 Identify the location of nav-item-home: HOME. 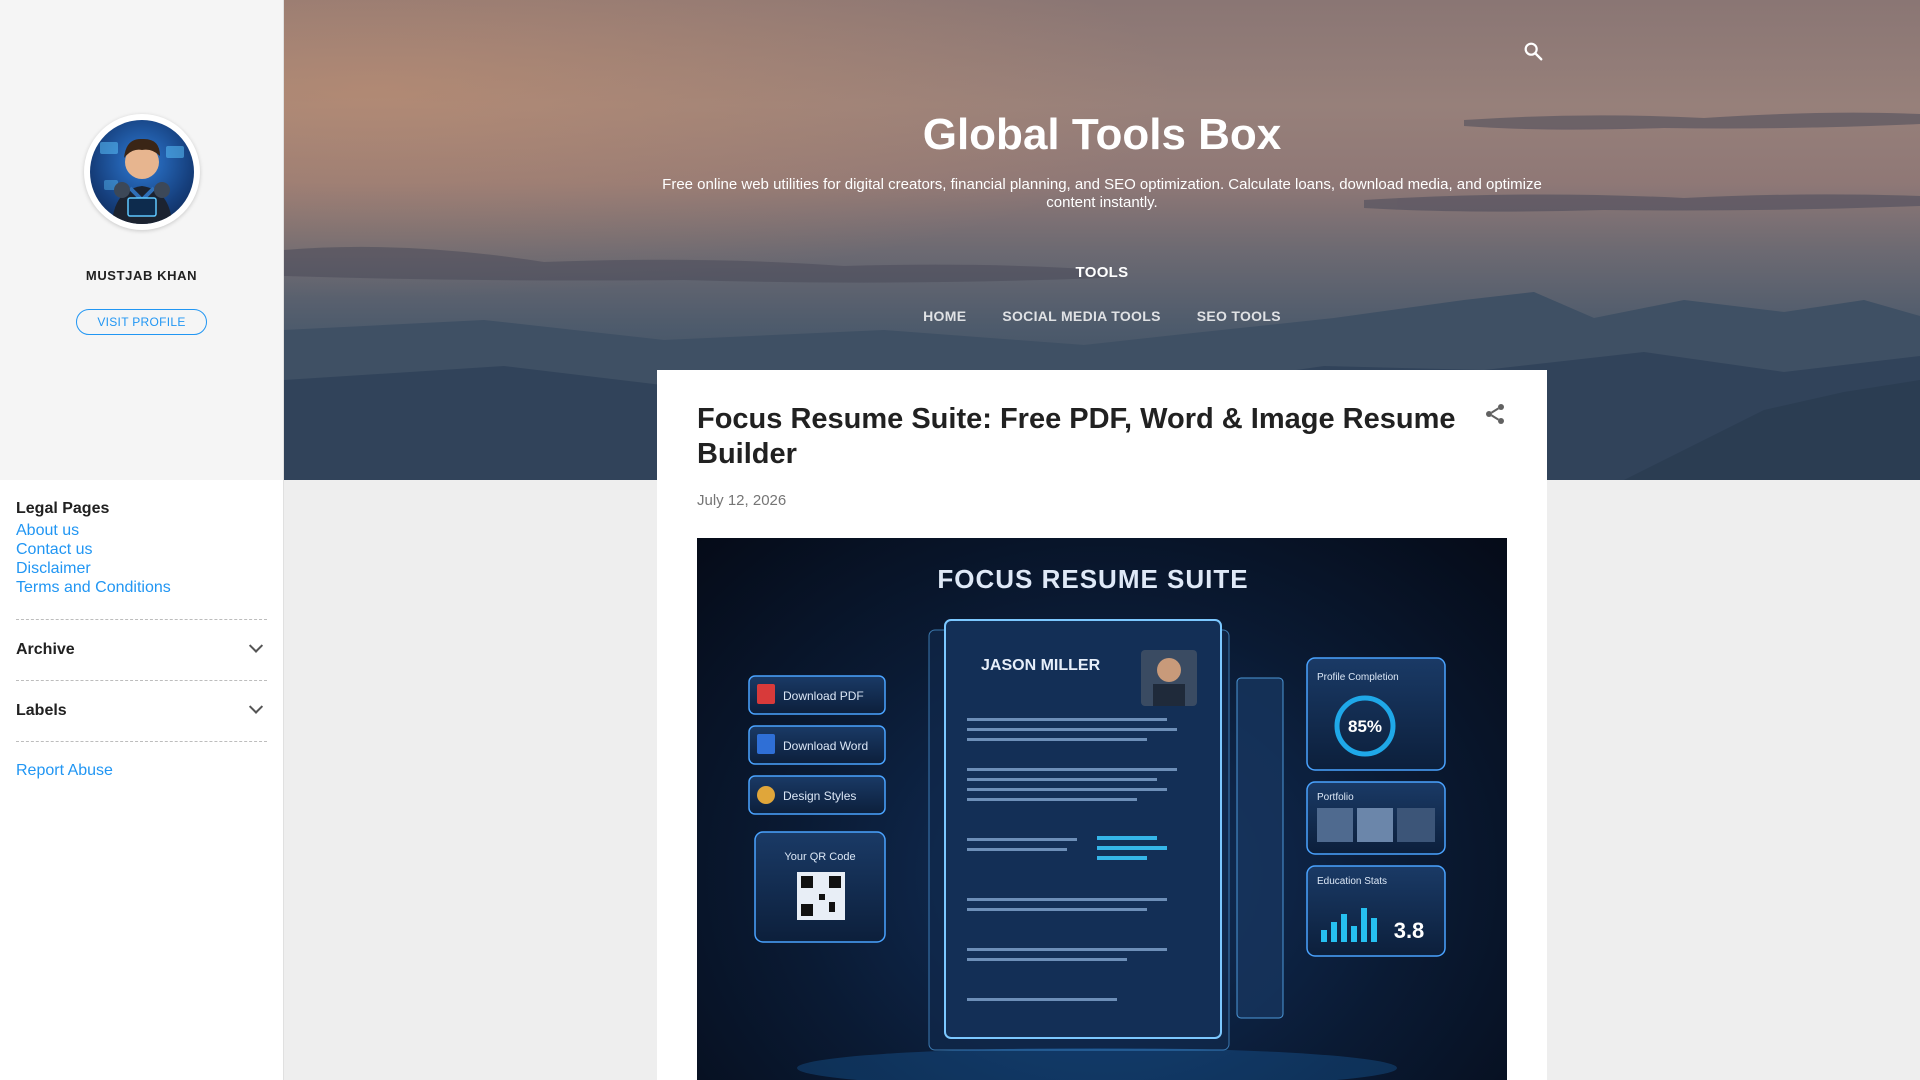
(944, 316).